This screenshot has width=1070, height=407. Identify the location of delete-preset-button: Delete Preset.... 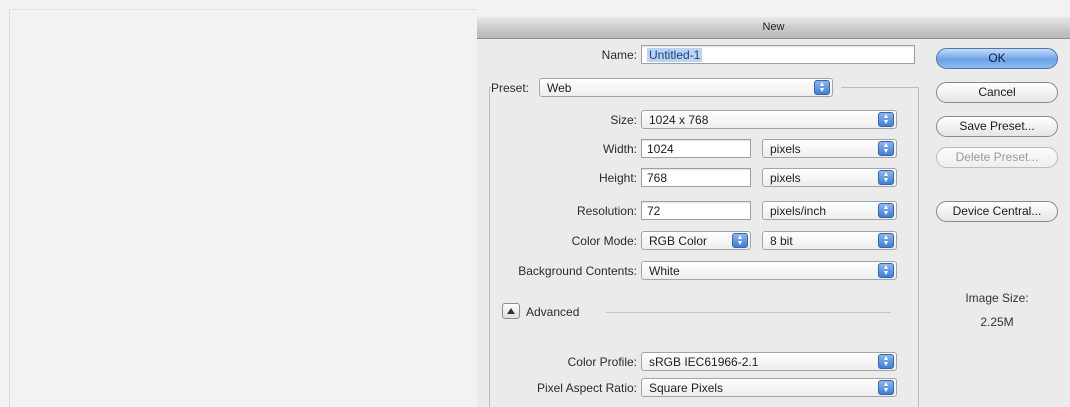
(997, 157).